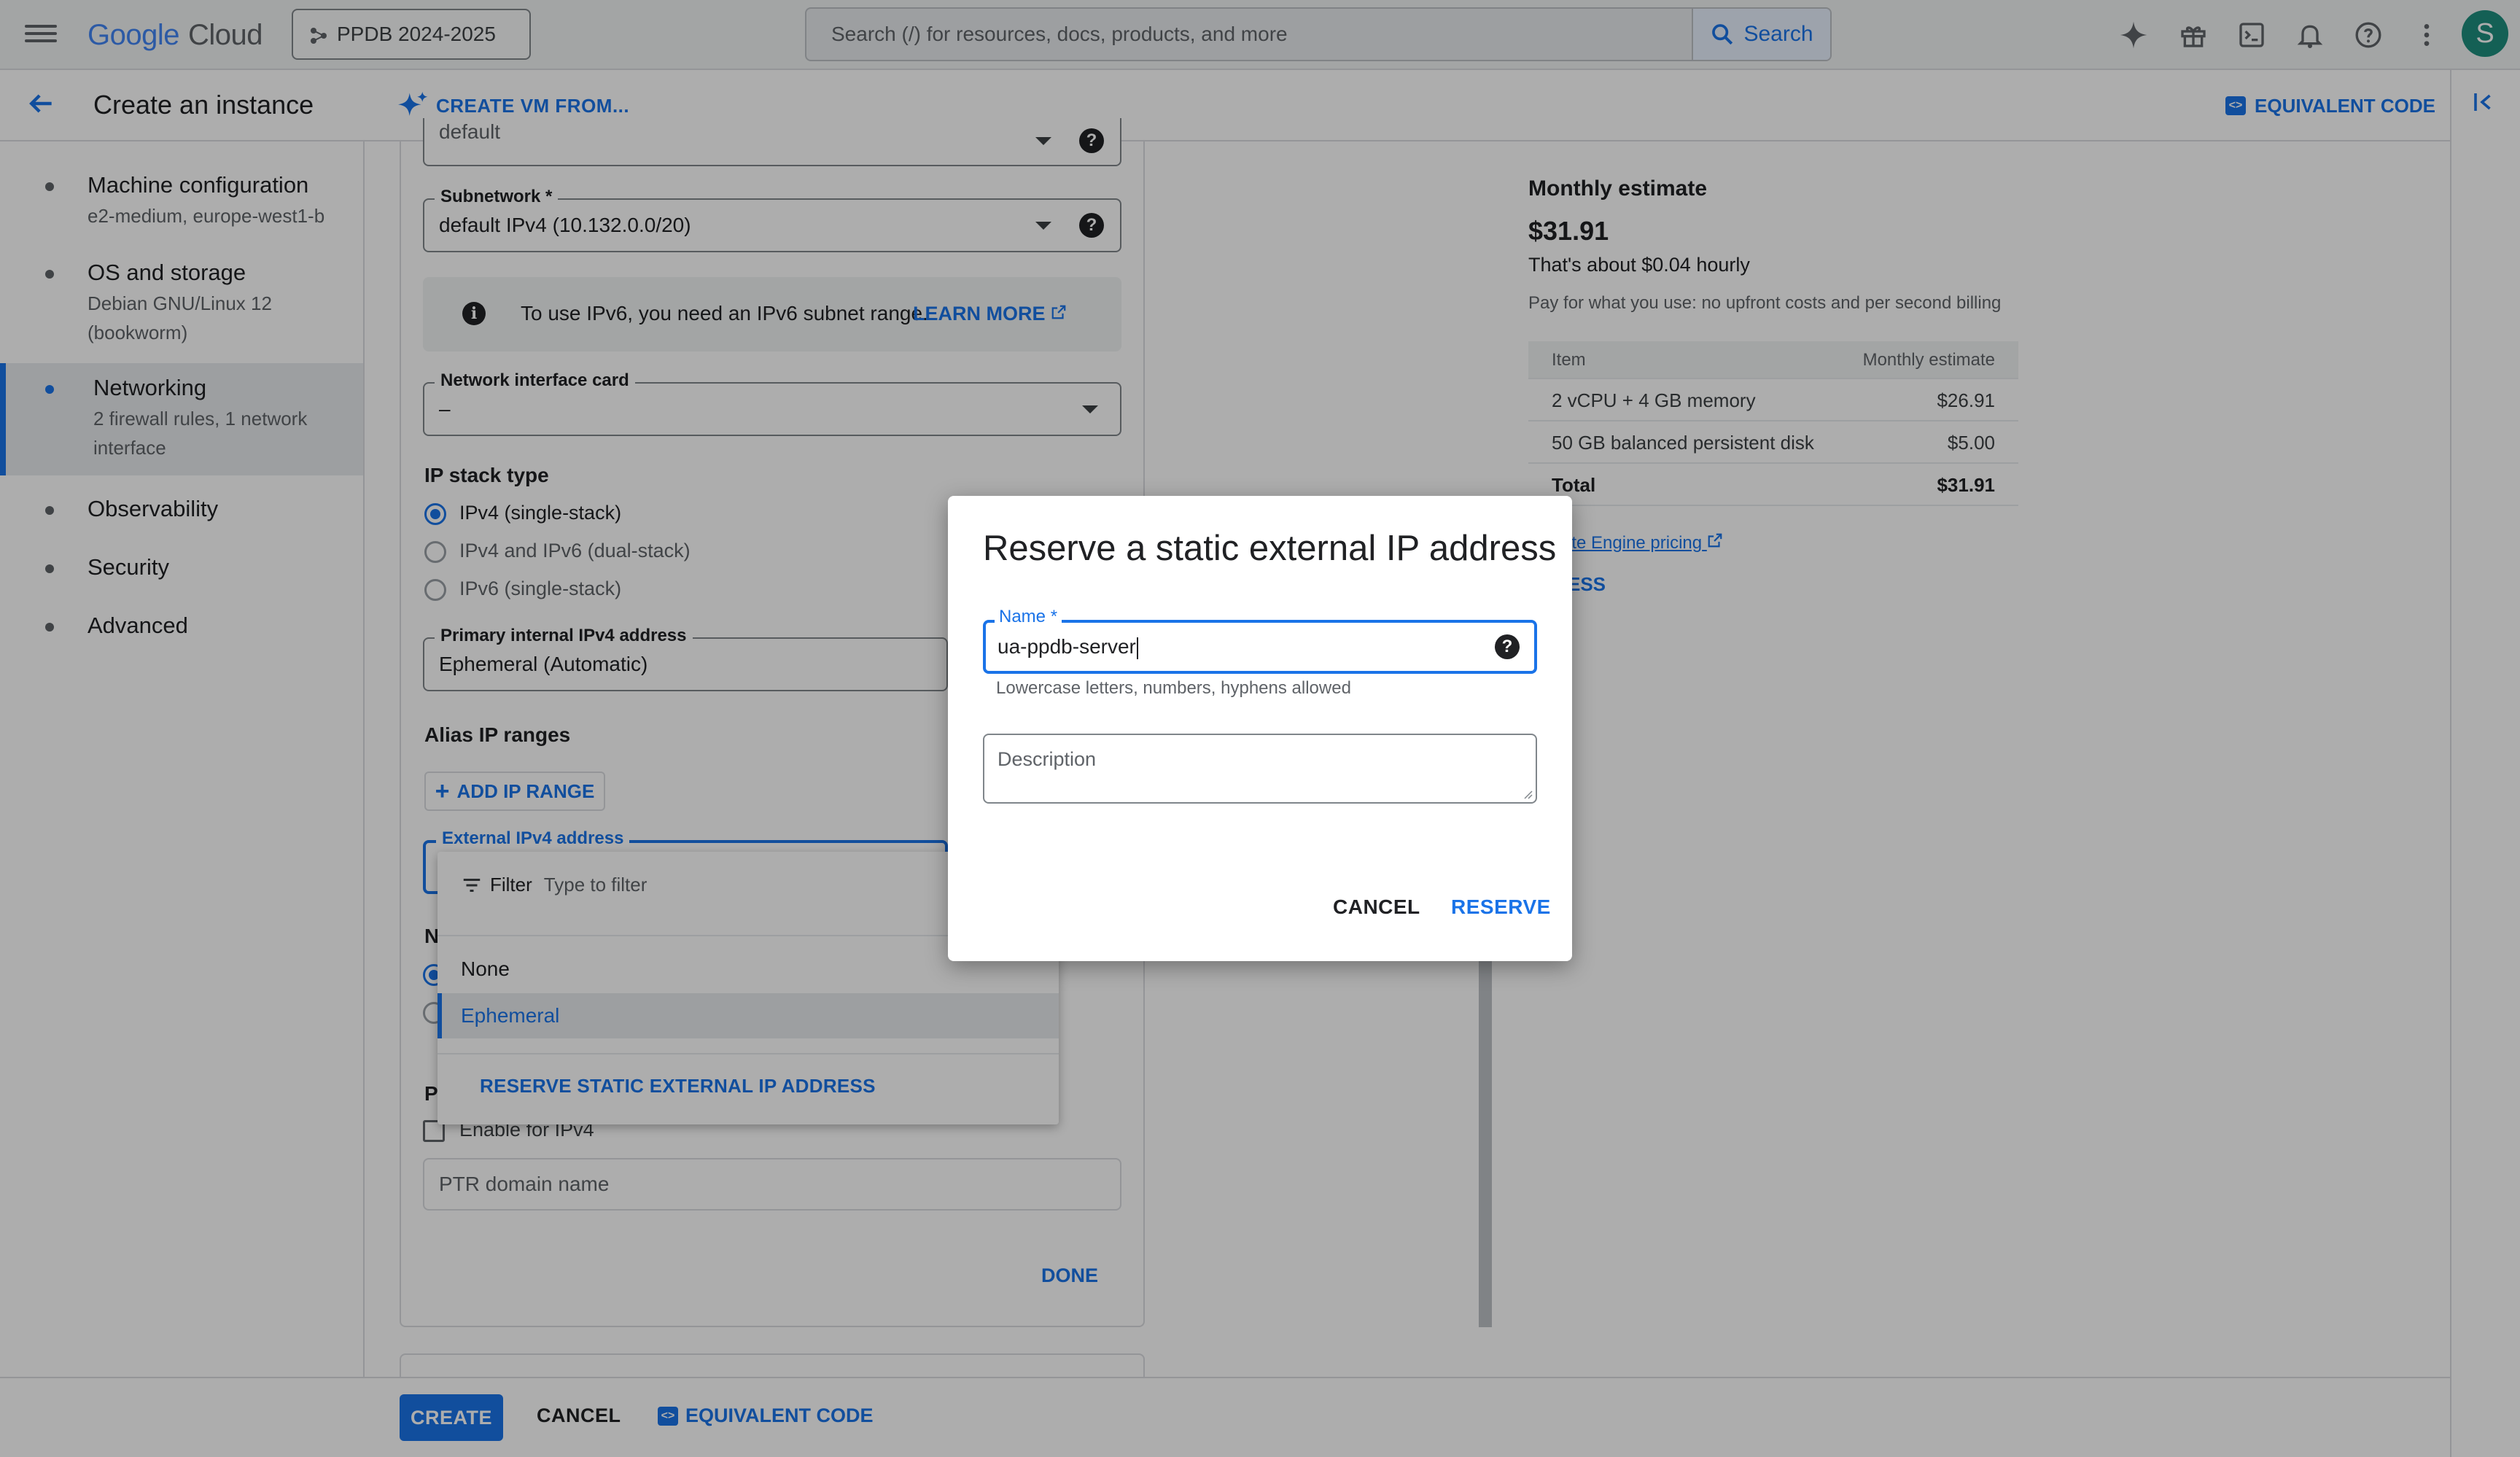 This screenshot has height=1457, width=2520. I want to click on name-input: Name * ua-ppdb-server ?, so click(1260, 641).